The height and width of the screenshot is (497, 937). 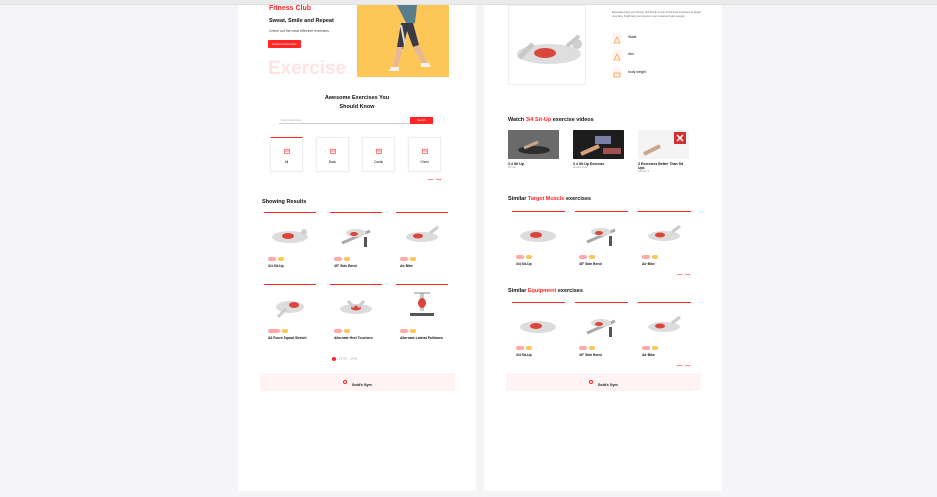 What do you see at coordinates (286, 162) in the screenshot?
I see `category-label: All` at bounding box center [286, 162].